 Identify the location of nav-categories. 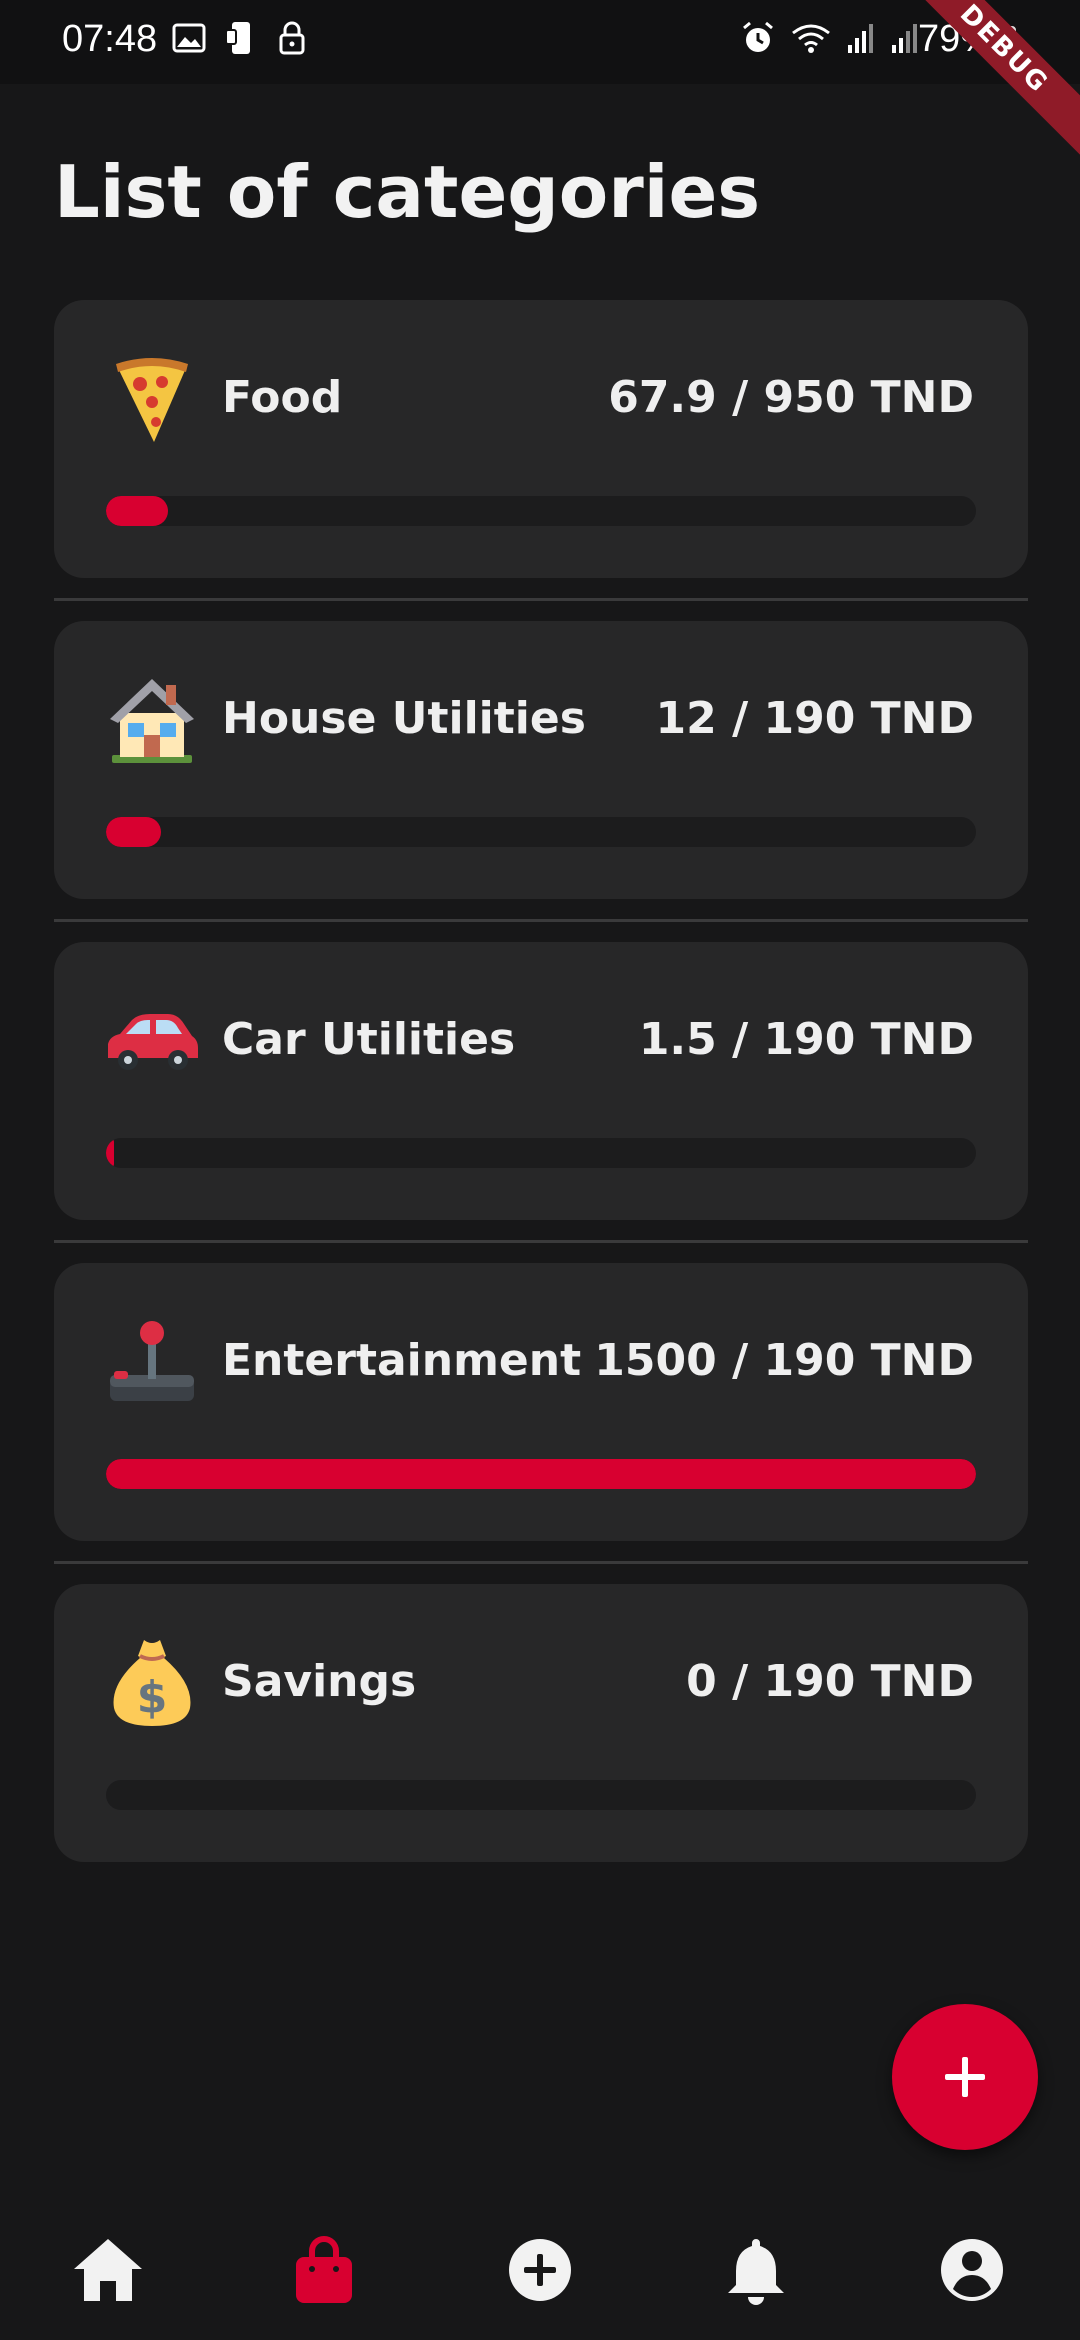
(324, 2270).